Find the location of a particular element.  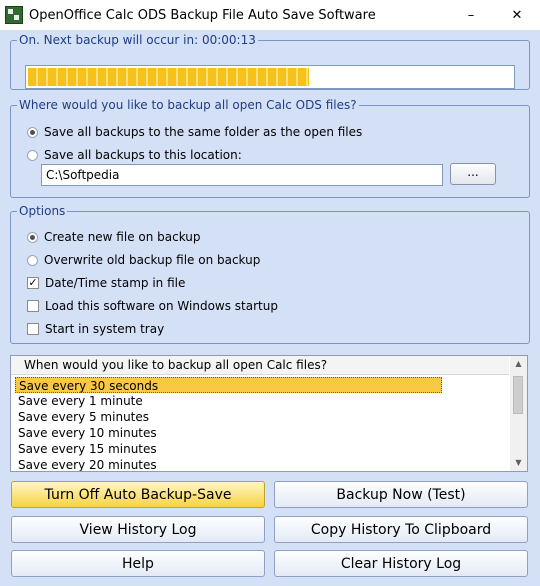

scroll-thumb is located at coordinates (518, 395).